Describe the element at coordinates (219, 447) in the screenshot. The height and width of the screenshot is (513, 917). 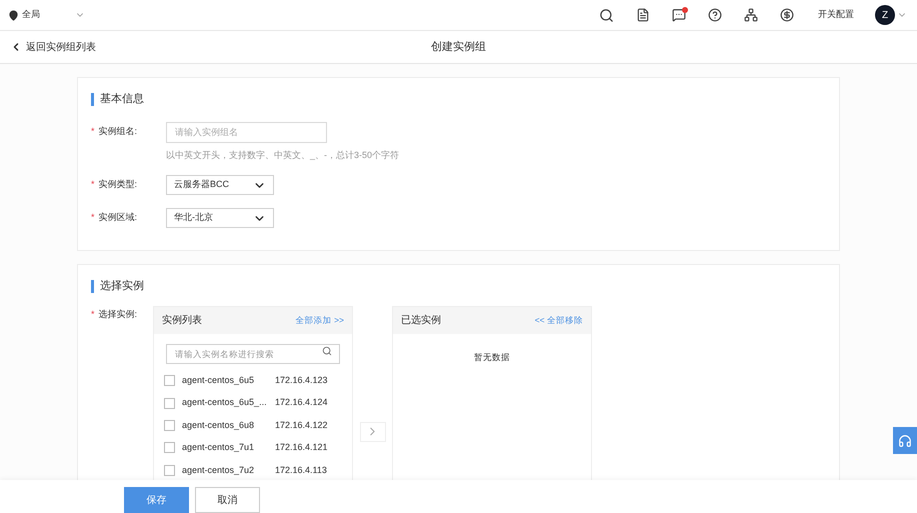
I see `instance-name: agent-centos_7u1` at that location.